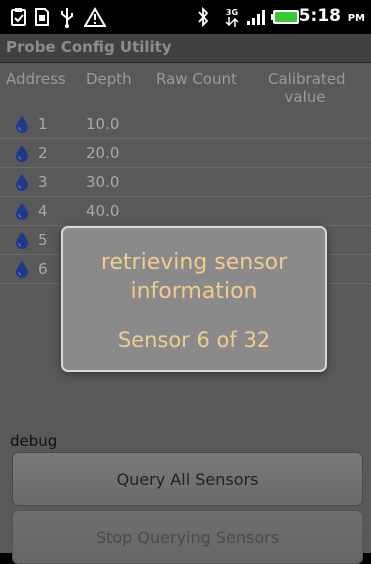 This screenshot has height=564, width=371. What do you see at coordinates (185, 182) in the screenshot?
I see `sensor-row: 3 30.0` at bounding box center [185, 182].